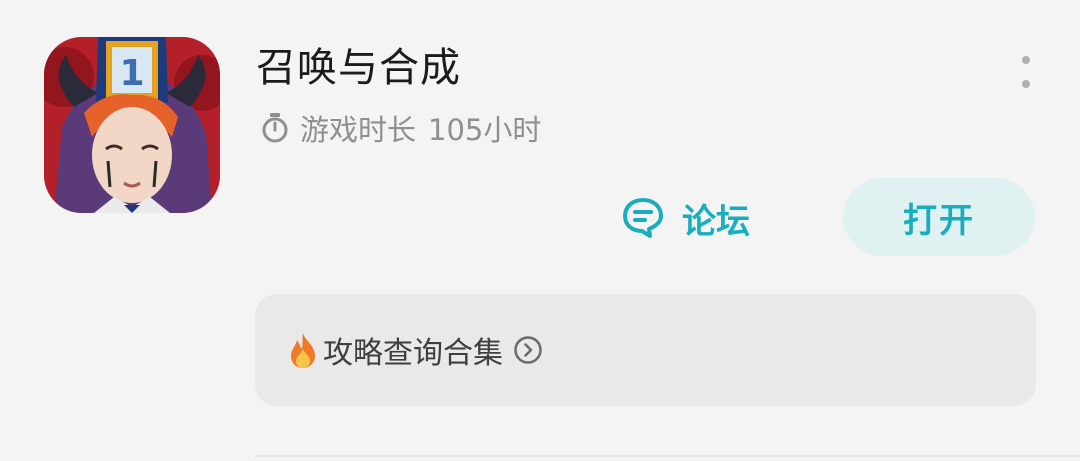 Image resolution: width=1080 pixels, height=461 pixels. I want to click on more-options-button, so click(1026, 72).